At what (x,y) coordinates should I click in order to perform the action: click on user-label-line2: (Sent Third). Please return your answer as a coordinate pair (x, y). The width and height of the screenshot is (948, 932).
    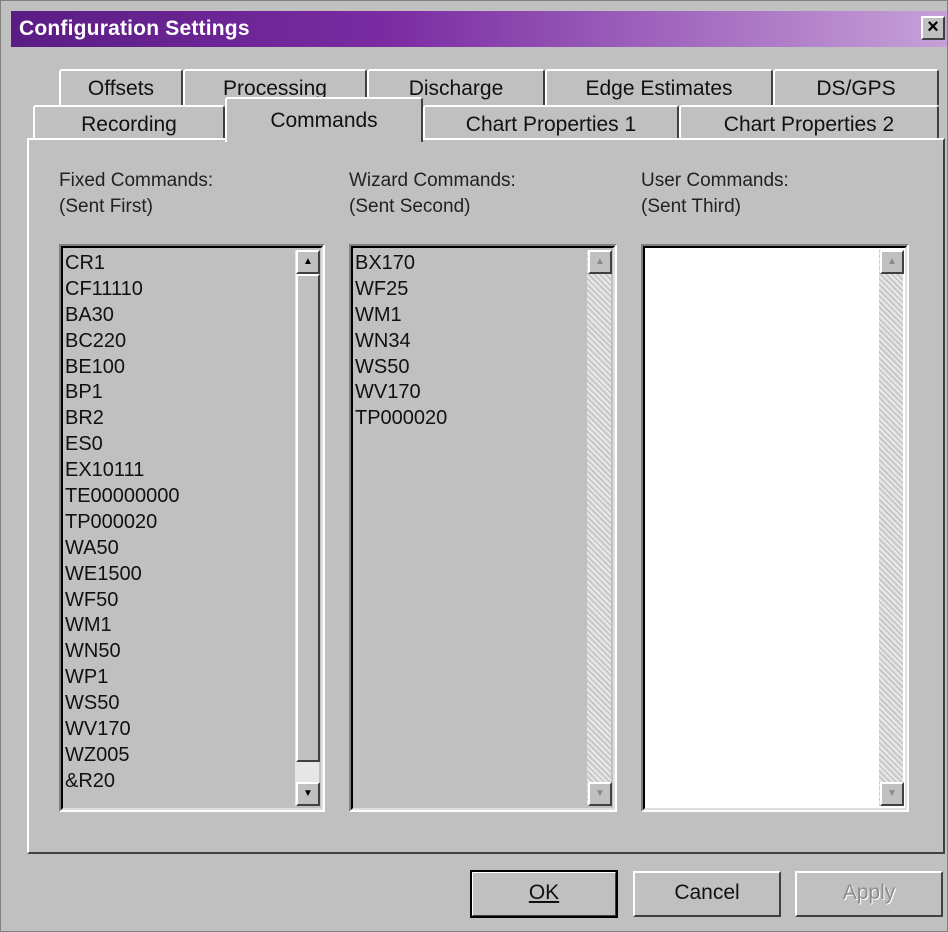
    Looking at the image, I should click on (691, 206).